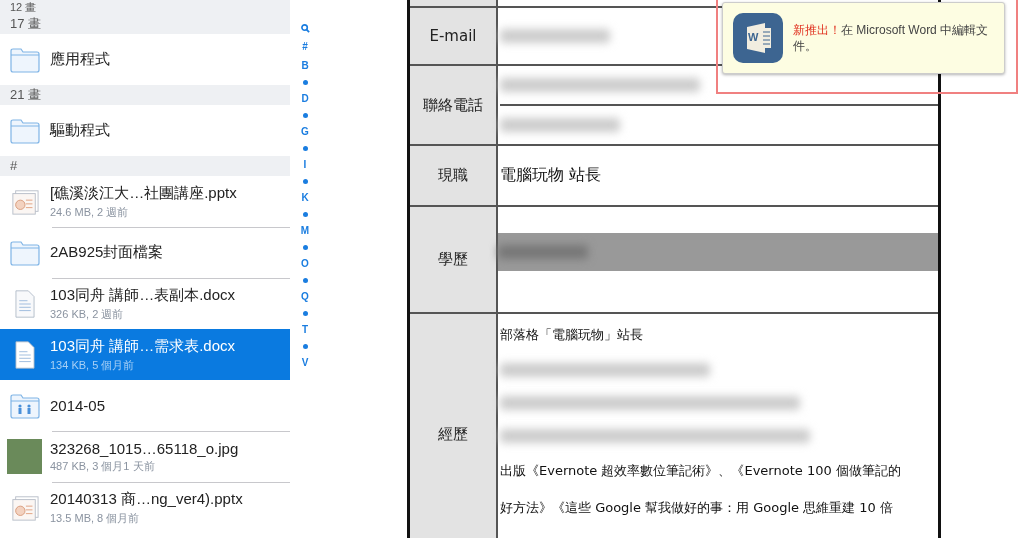 The height and width of the screenshot is (538, 1024). What do you see at coordinates (80, 59) in the screenshot?
I see `file-name: 應用程式` at bounding box center [80, 59].